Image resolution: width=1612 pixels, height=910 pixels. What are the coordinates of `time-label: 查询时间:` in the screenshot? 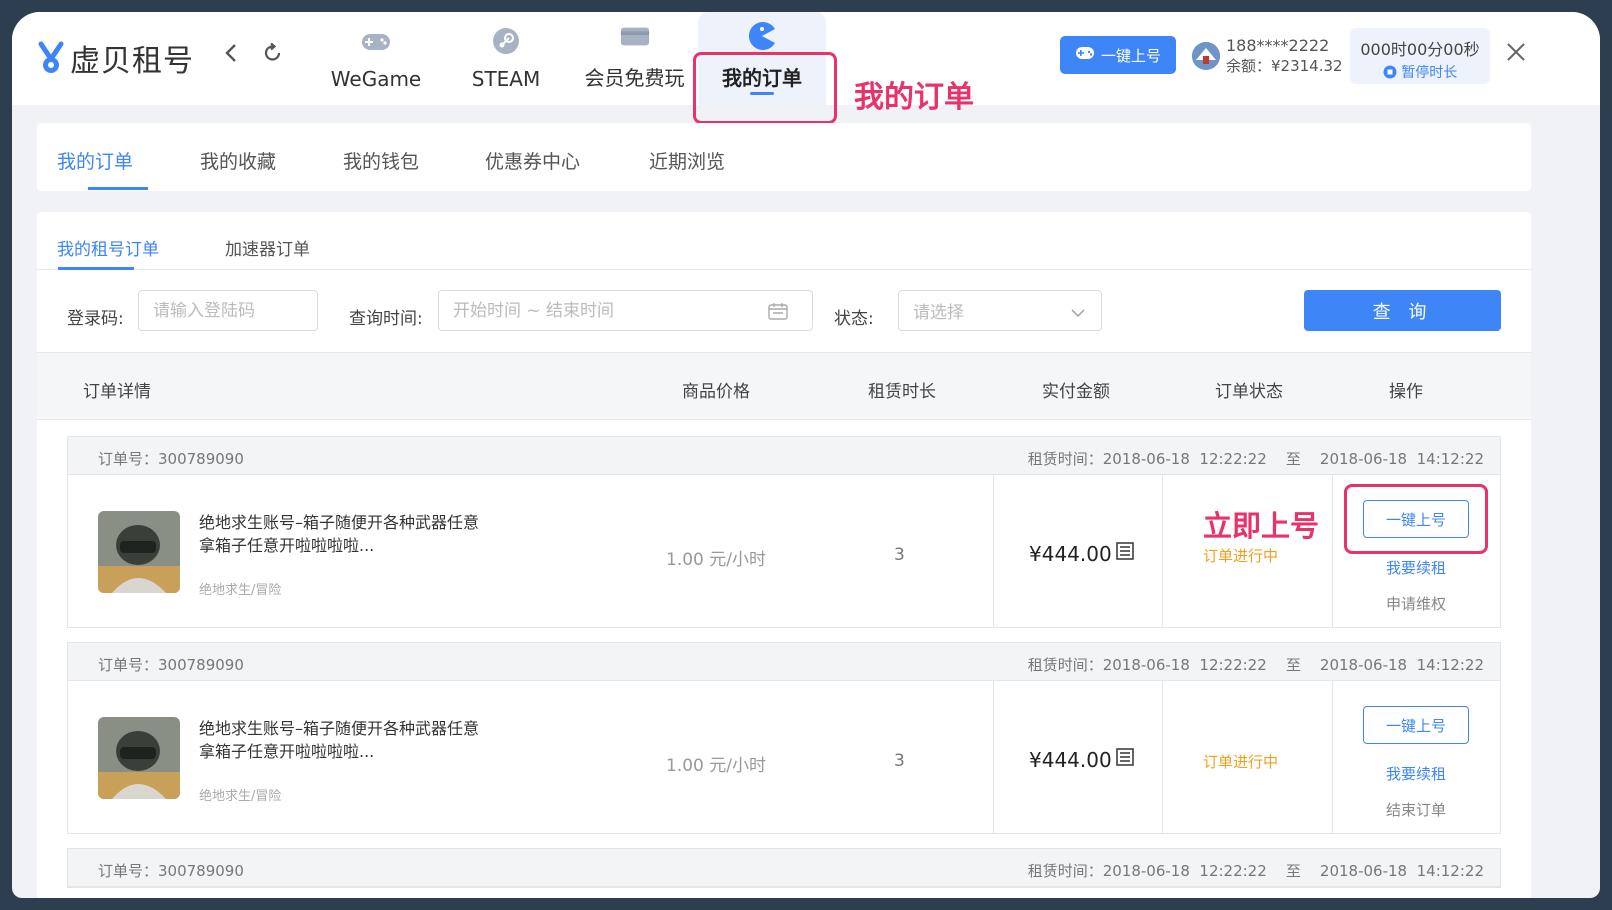 It's located at (386, 319).